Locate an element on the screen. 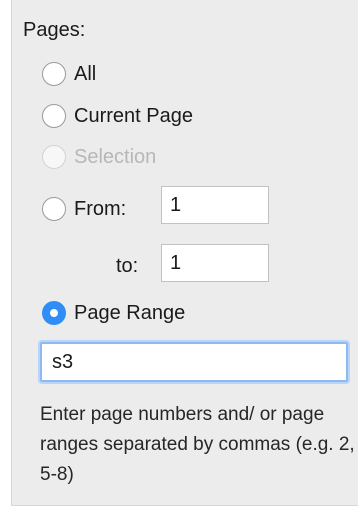  radio-from: From: is located at coordinates (84, 209).